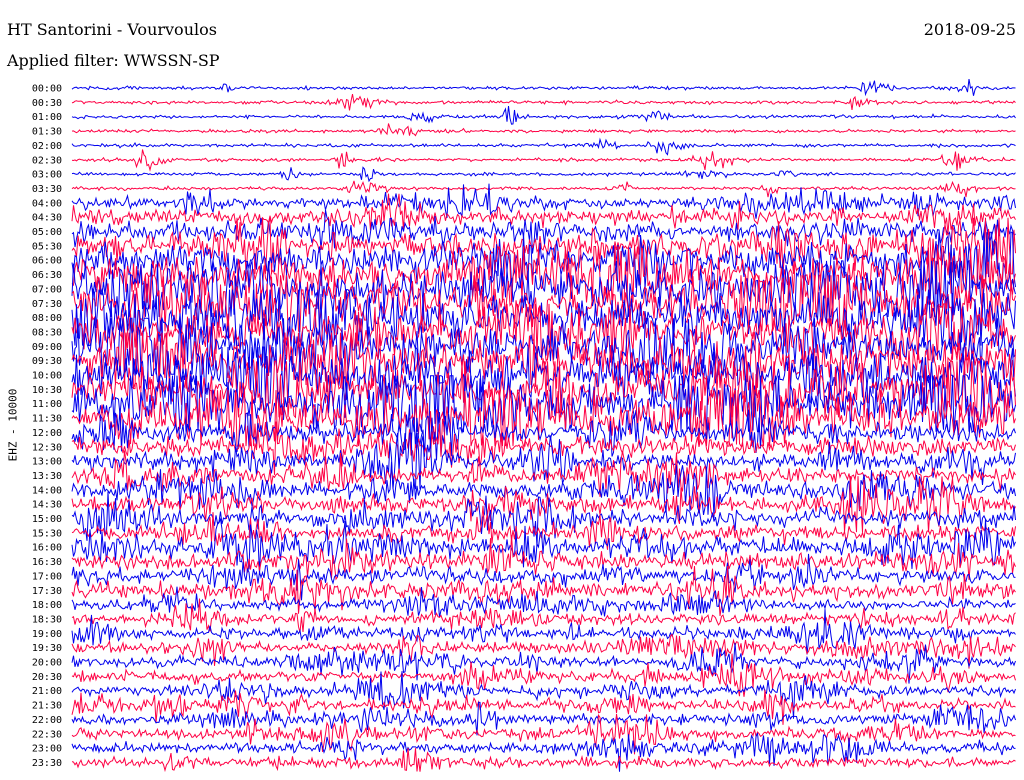 This screenshot has width=1024, height=780. Describe the element at coordinates (543, 189) in the screenshot. I see `trace-03:30` at that location.